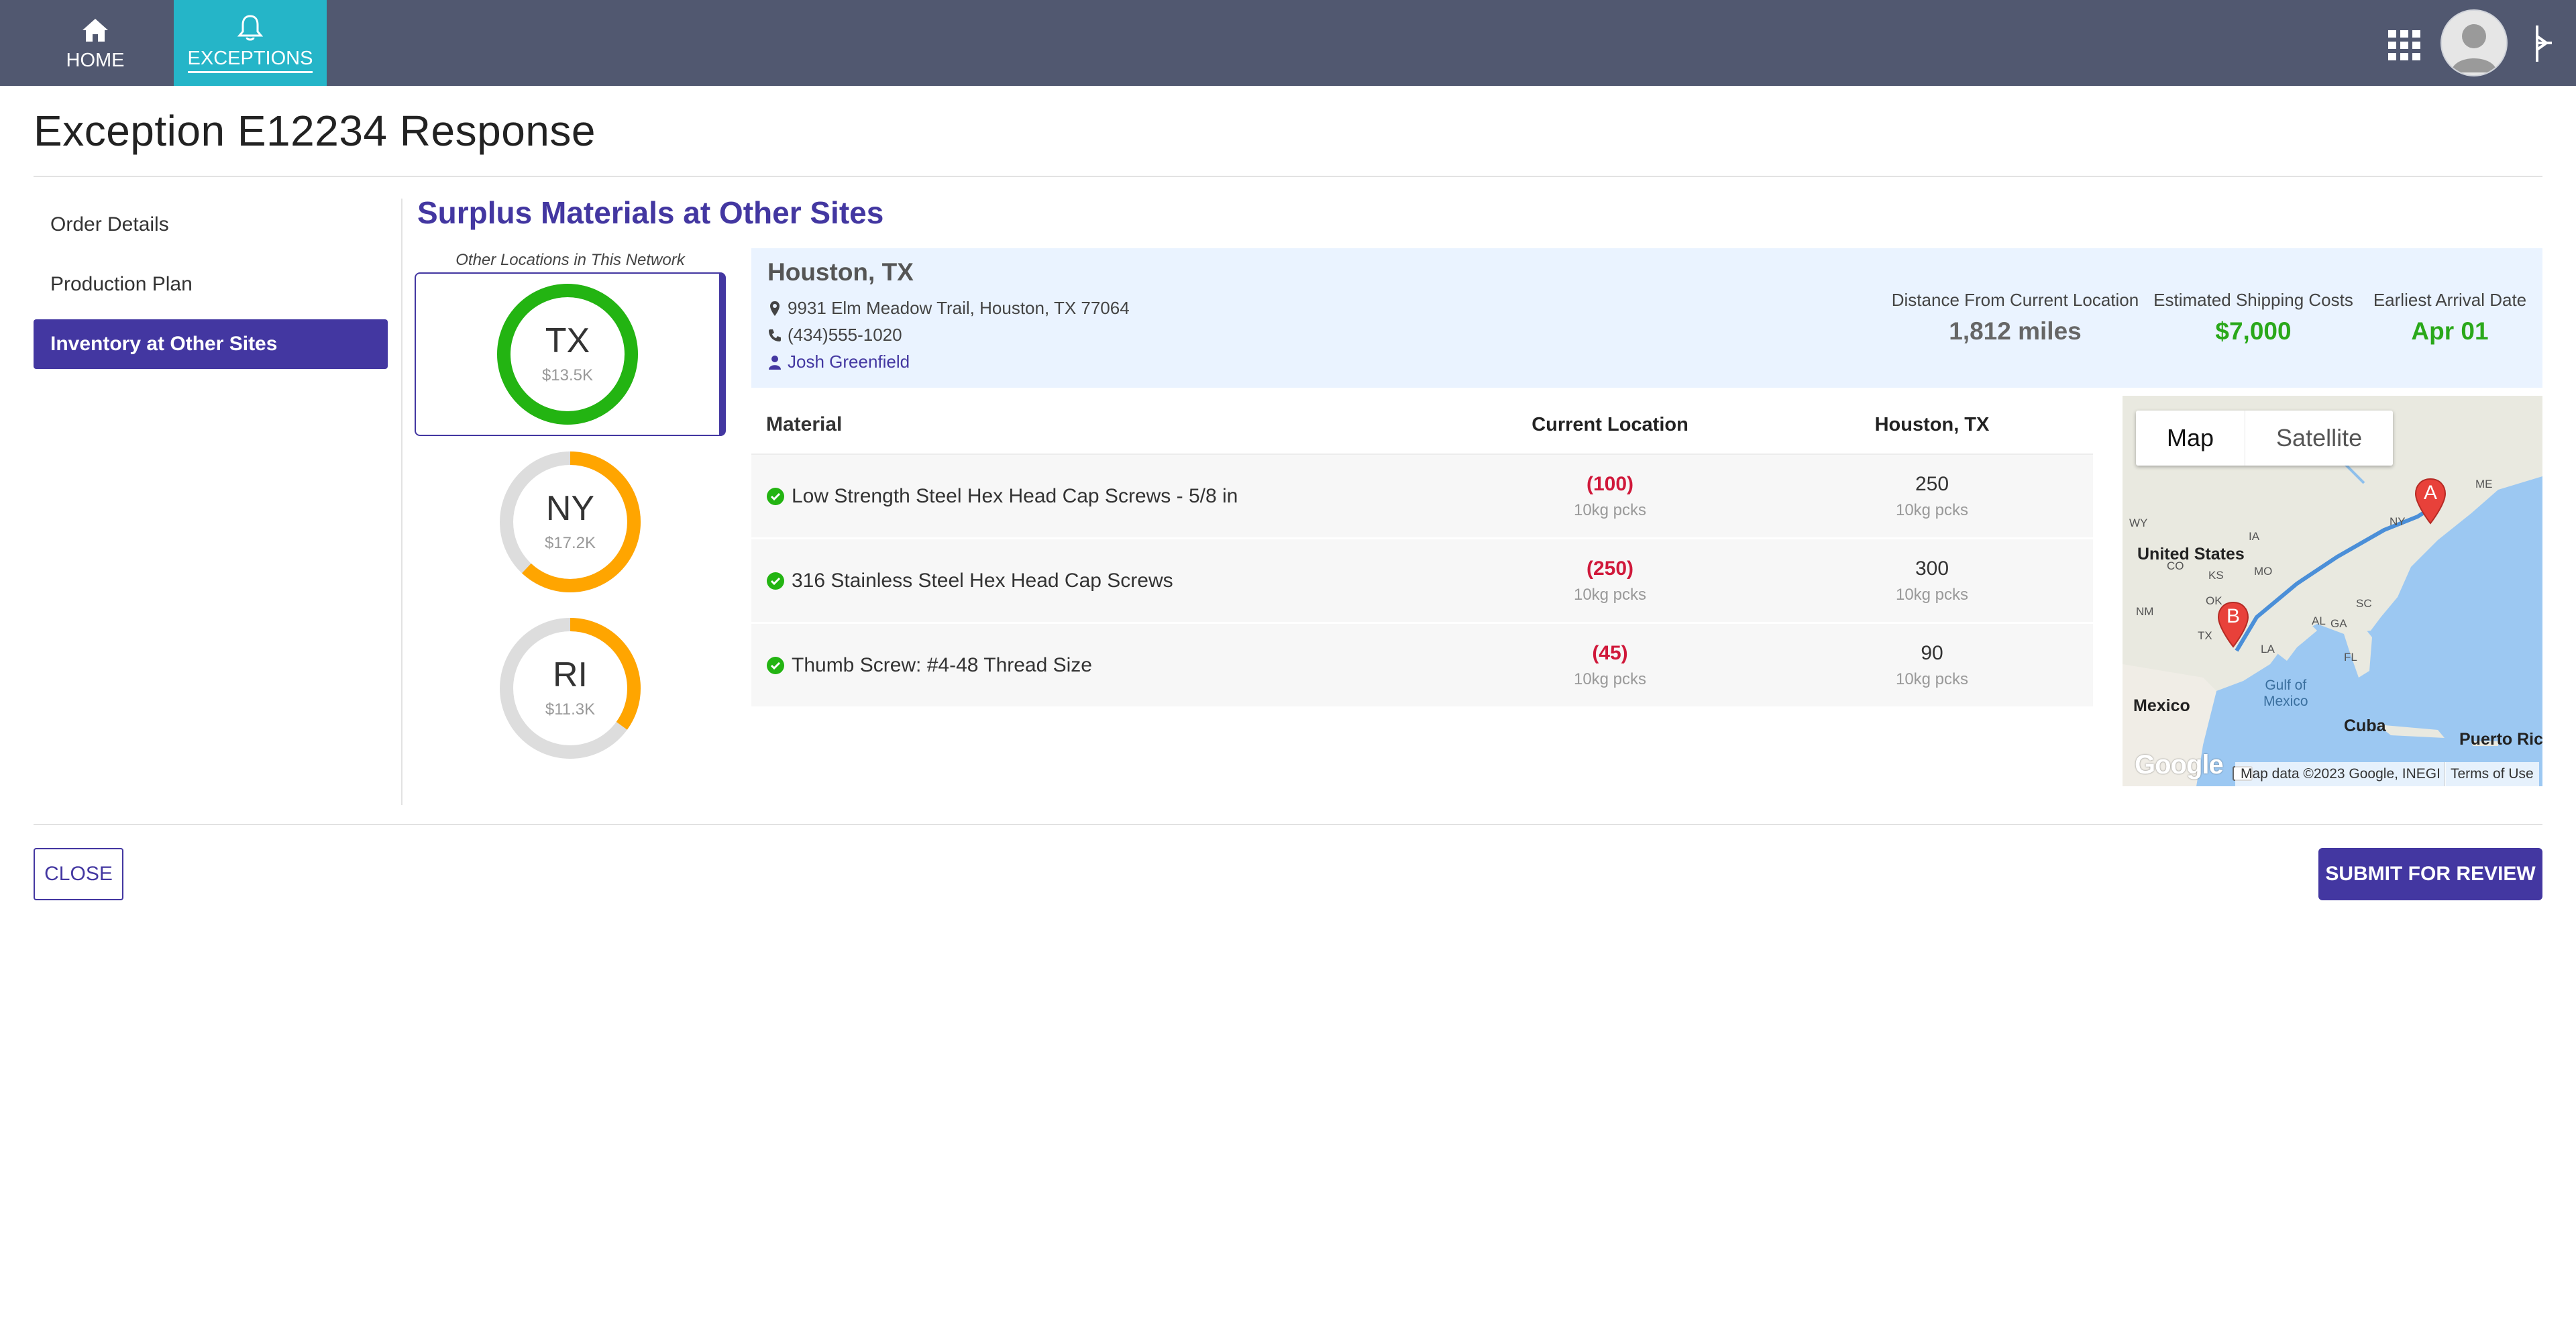 The width and height of the screenshot is (2576, 1333). Describe the element at coordinates (1932, 568) in the screenshot. I see `site-qty: 300` at that location.